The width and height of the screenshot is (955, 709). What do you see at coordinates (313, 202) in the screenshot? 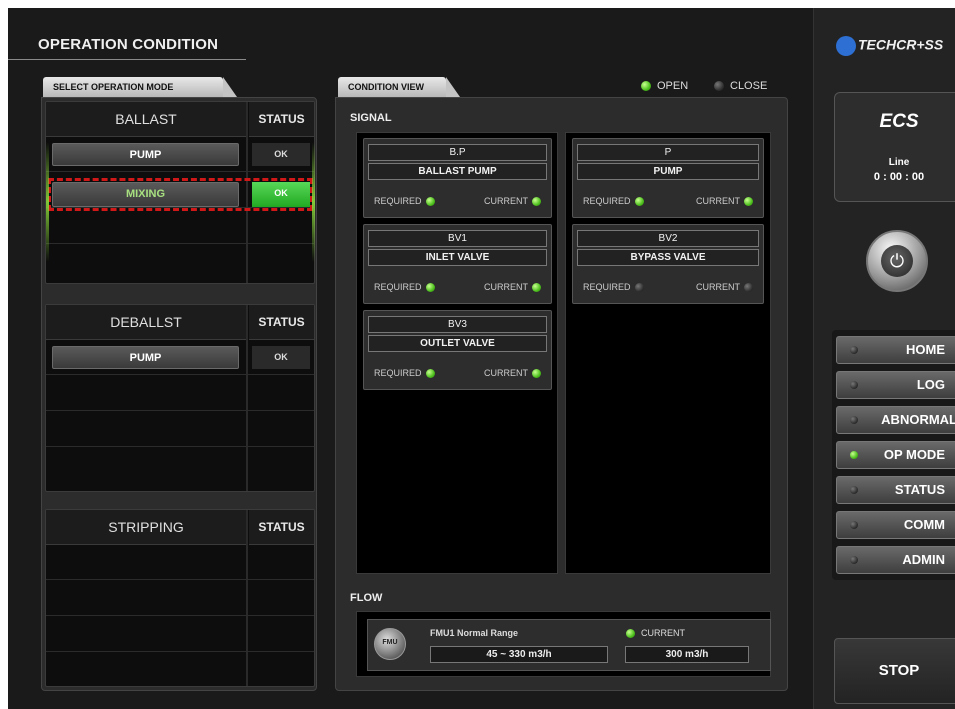
I see `glow-right` at bounding box center [313, 202].